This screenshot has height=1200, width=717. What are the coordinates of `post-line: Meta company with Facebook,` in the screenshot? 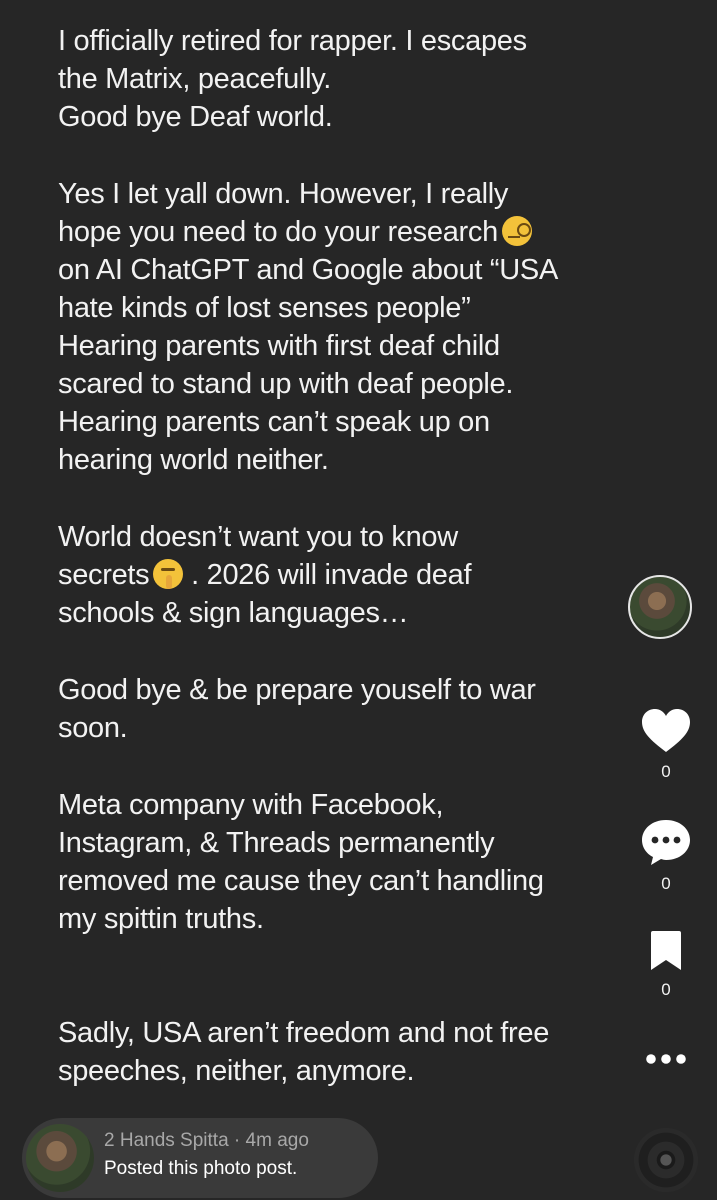 It's located at (251, 805).